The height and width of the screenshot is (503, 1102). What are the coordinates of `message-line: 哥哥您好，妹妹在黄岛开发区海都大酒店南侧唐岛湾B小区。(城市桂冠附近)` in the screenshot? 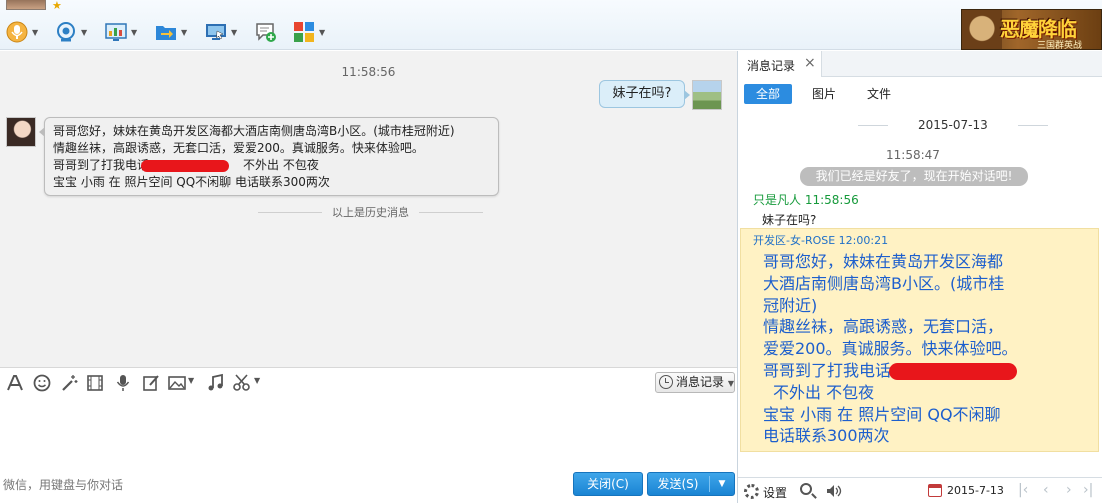 It's located at (254, 131).